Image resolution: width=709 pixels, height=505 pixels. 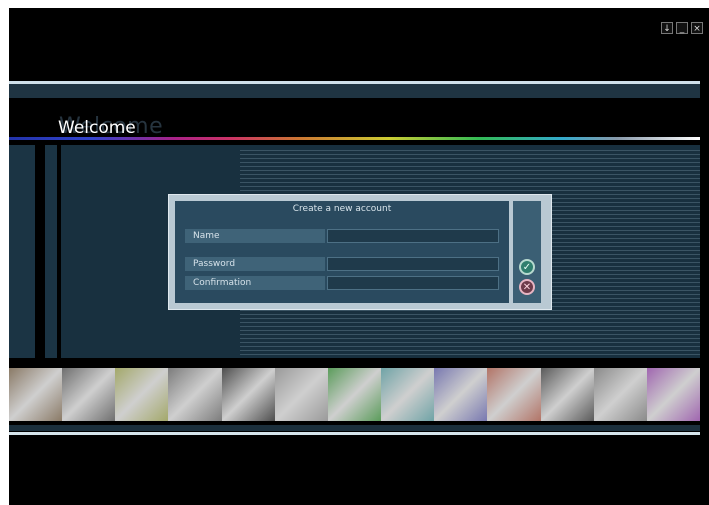 I want to click on name-field, so click(x=413, y=236).